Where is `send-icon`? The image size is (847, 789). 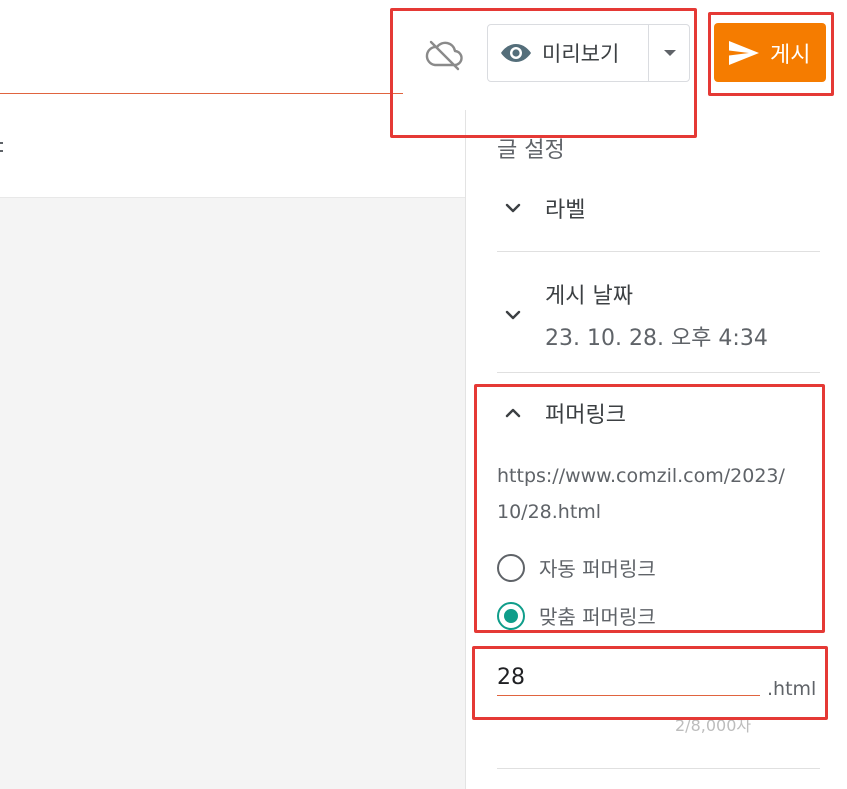 send-icon is located at coordinates (744, 52).